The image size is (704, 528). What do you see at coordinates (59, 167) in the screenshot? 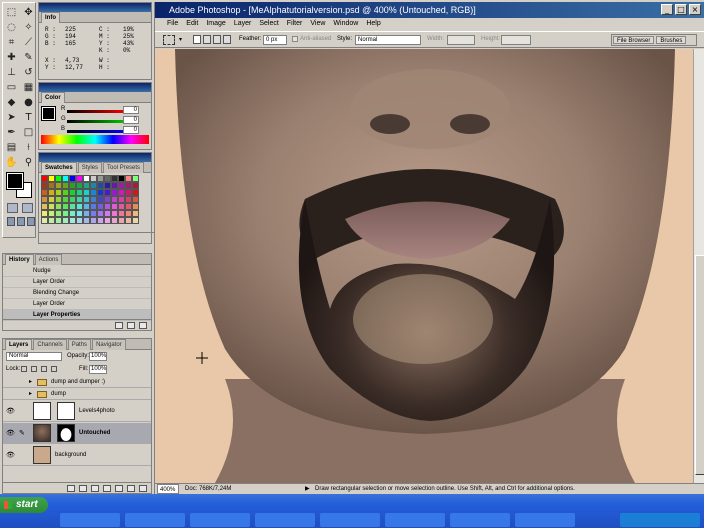
I see `tab-swatches: Swatches` at bounding box center [59, 167].